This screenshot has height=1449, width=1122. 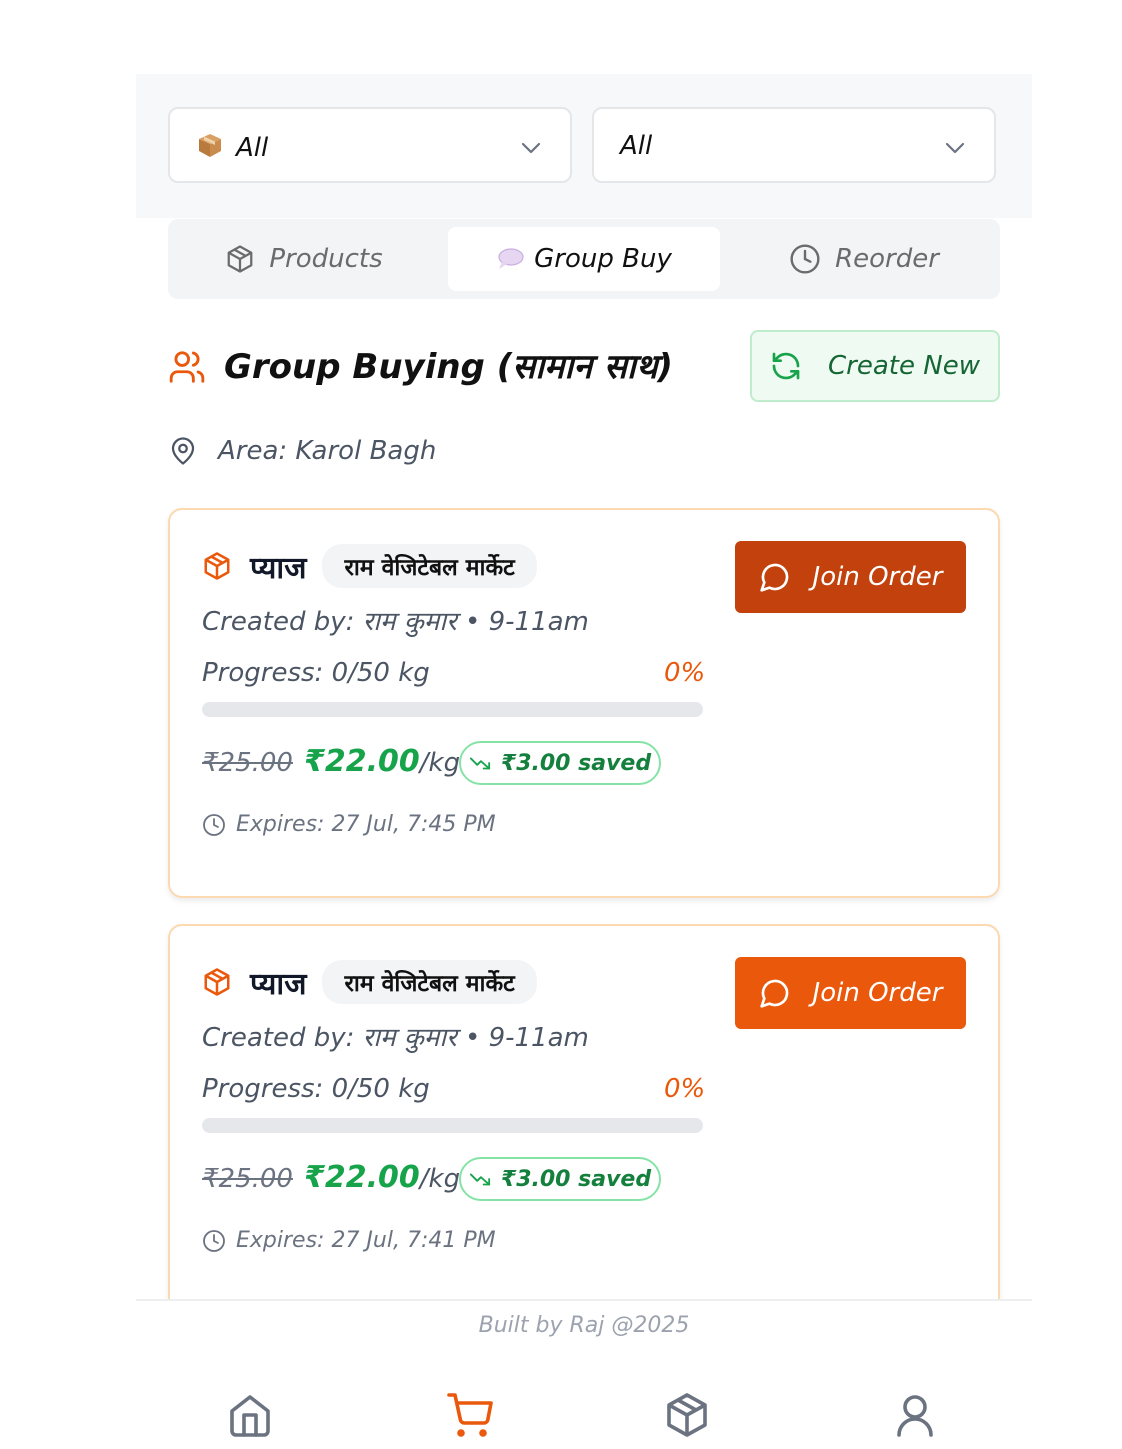 What do you see at coordinates (366, 824) in the screenshot?
I see `expiry-text: Expires: 27 Jul, 7:45 PM` at bounding box center [366, 824].